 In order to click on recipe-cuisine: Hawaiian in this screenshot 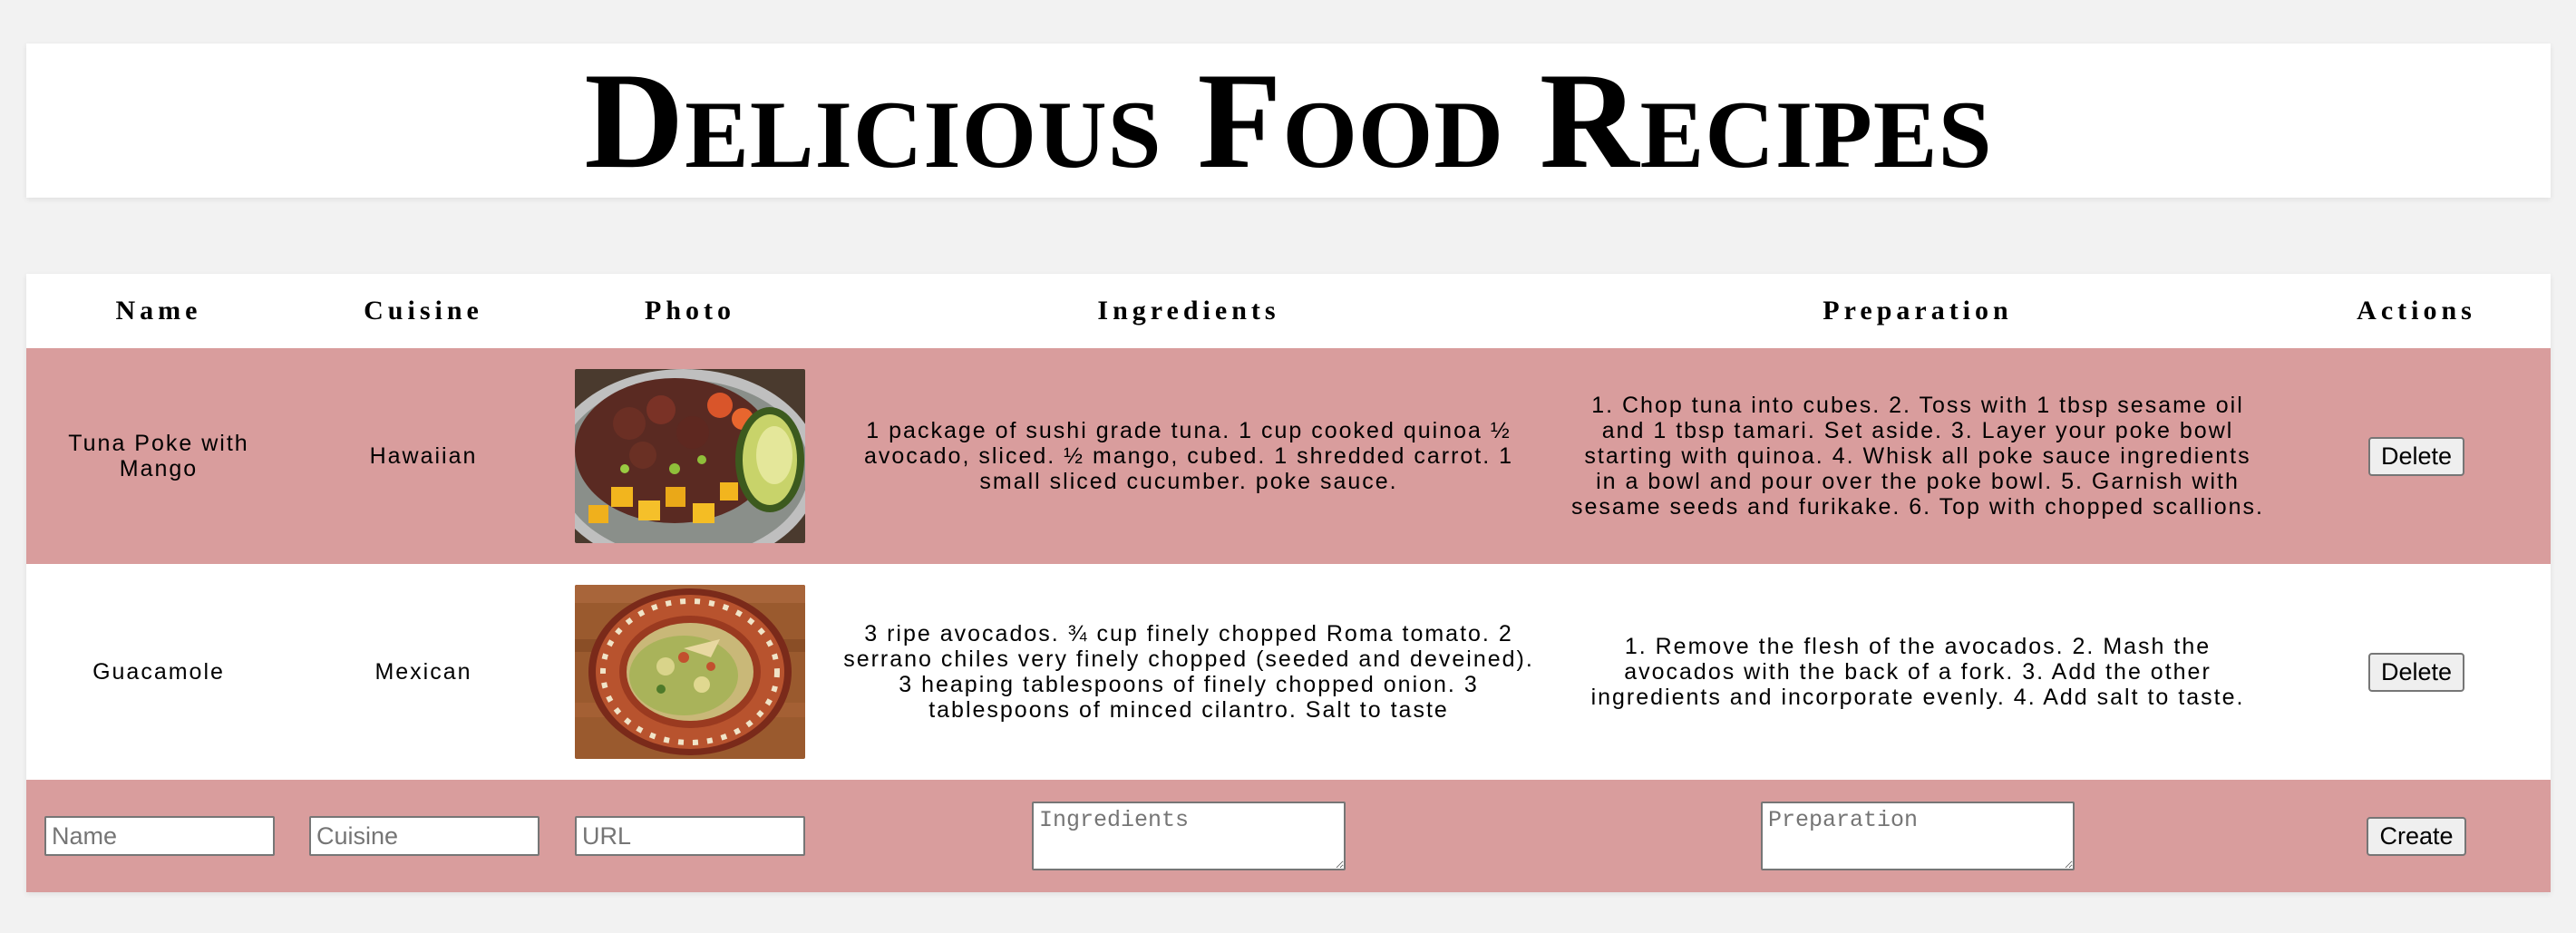, I will do `click(424, 456)`.